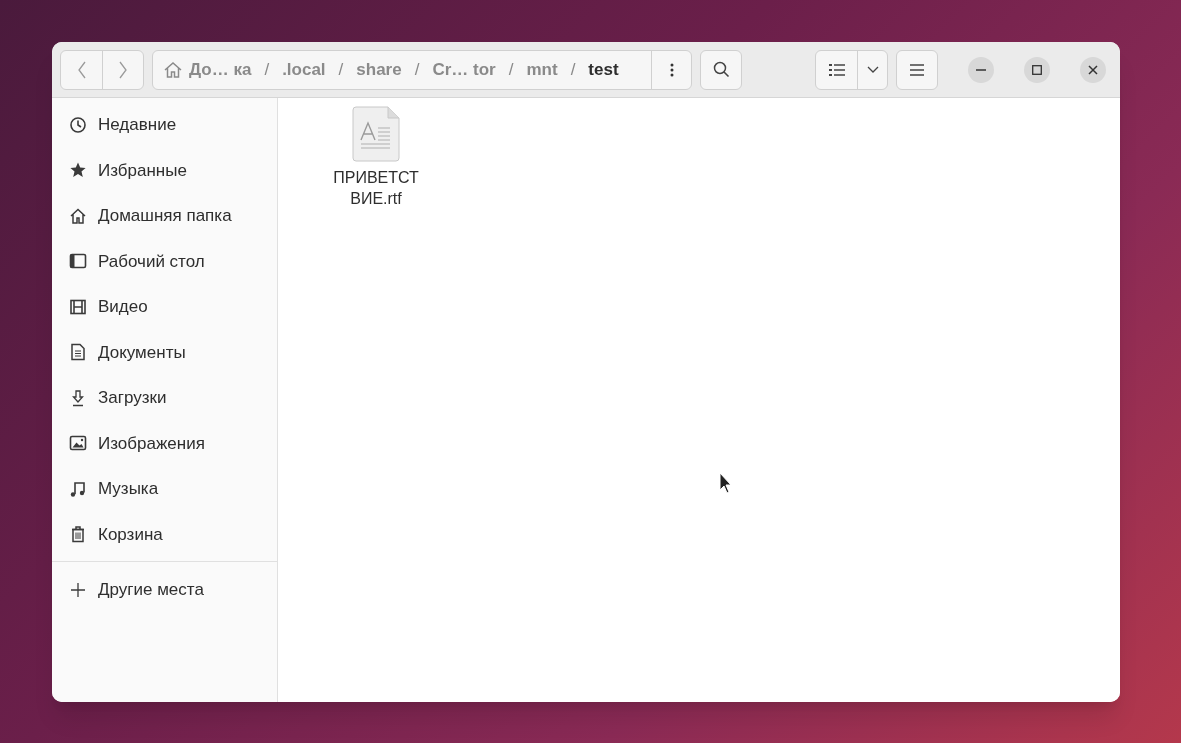  What do you see at coordinates (78, 589) in the screenshot?
I see `plus-icon` at bounding box center [78, 589].